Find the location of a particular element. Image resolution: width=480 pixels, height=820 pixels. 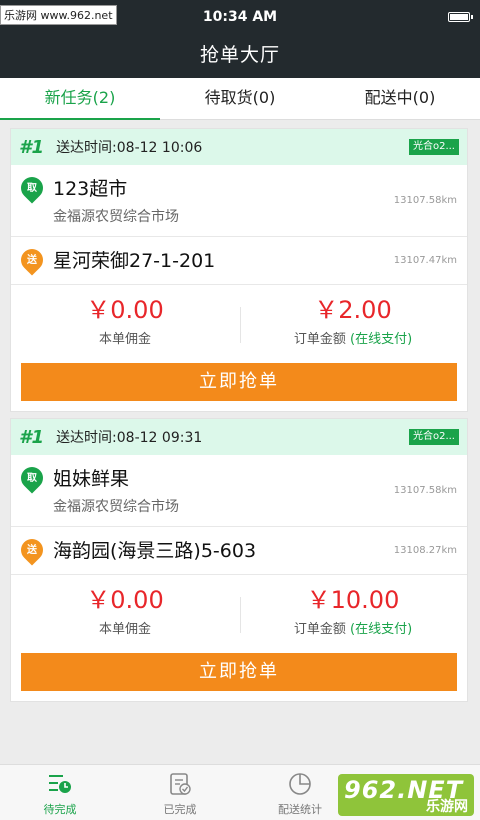

watermark-logo: 962.NET 乐游网 is located at coordinates (406, 795).